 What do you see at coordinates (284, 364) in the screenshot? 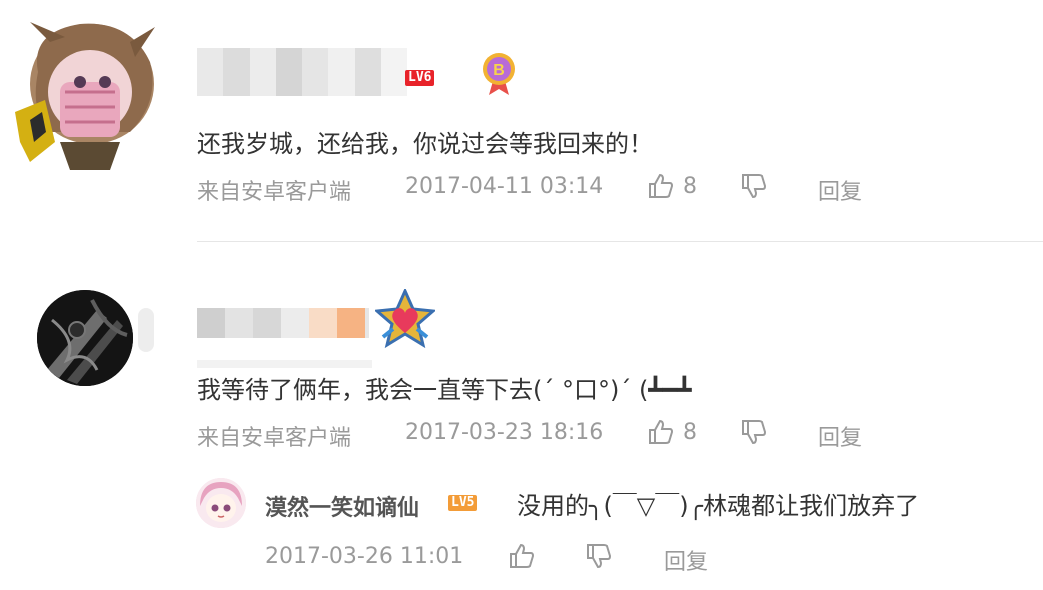
I see `username-blurred-underline` at bounding box center [284, 364].